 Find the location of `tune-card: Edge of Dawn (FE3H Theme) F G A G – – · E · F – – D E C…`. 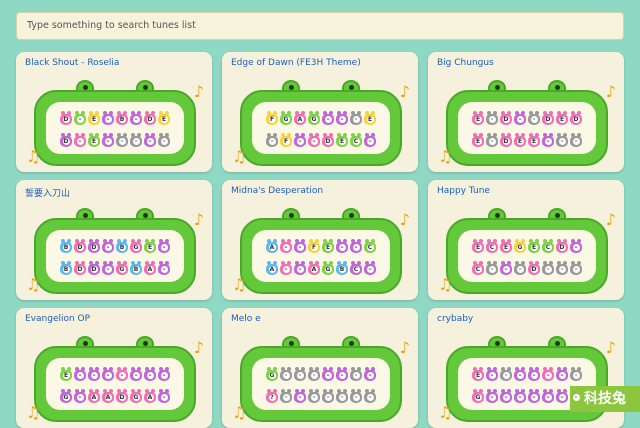

tune-card: Edge of Dawn (FE3H Theme) F G A G – – · E · F – – D E C… is located at coordinates (320, 112).